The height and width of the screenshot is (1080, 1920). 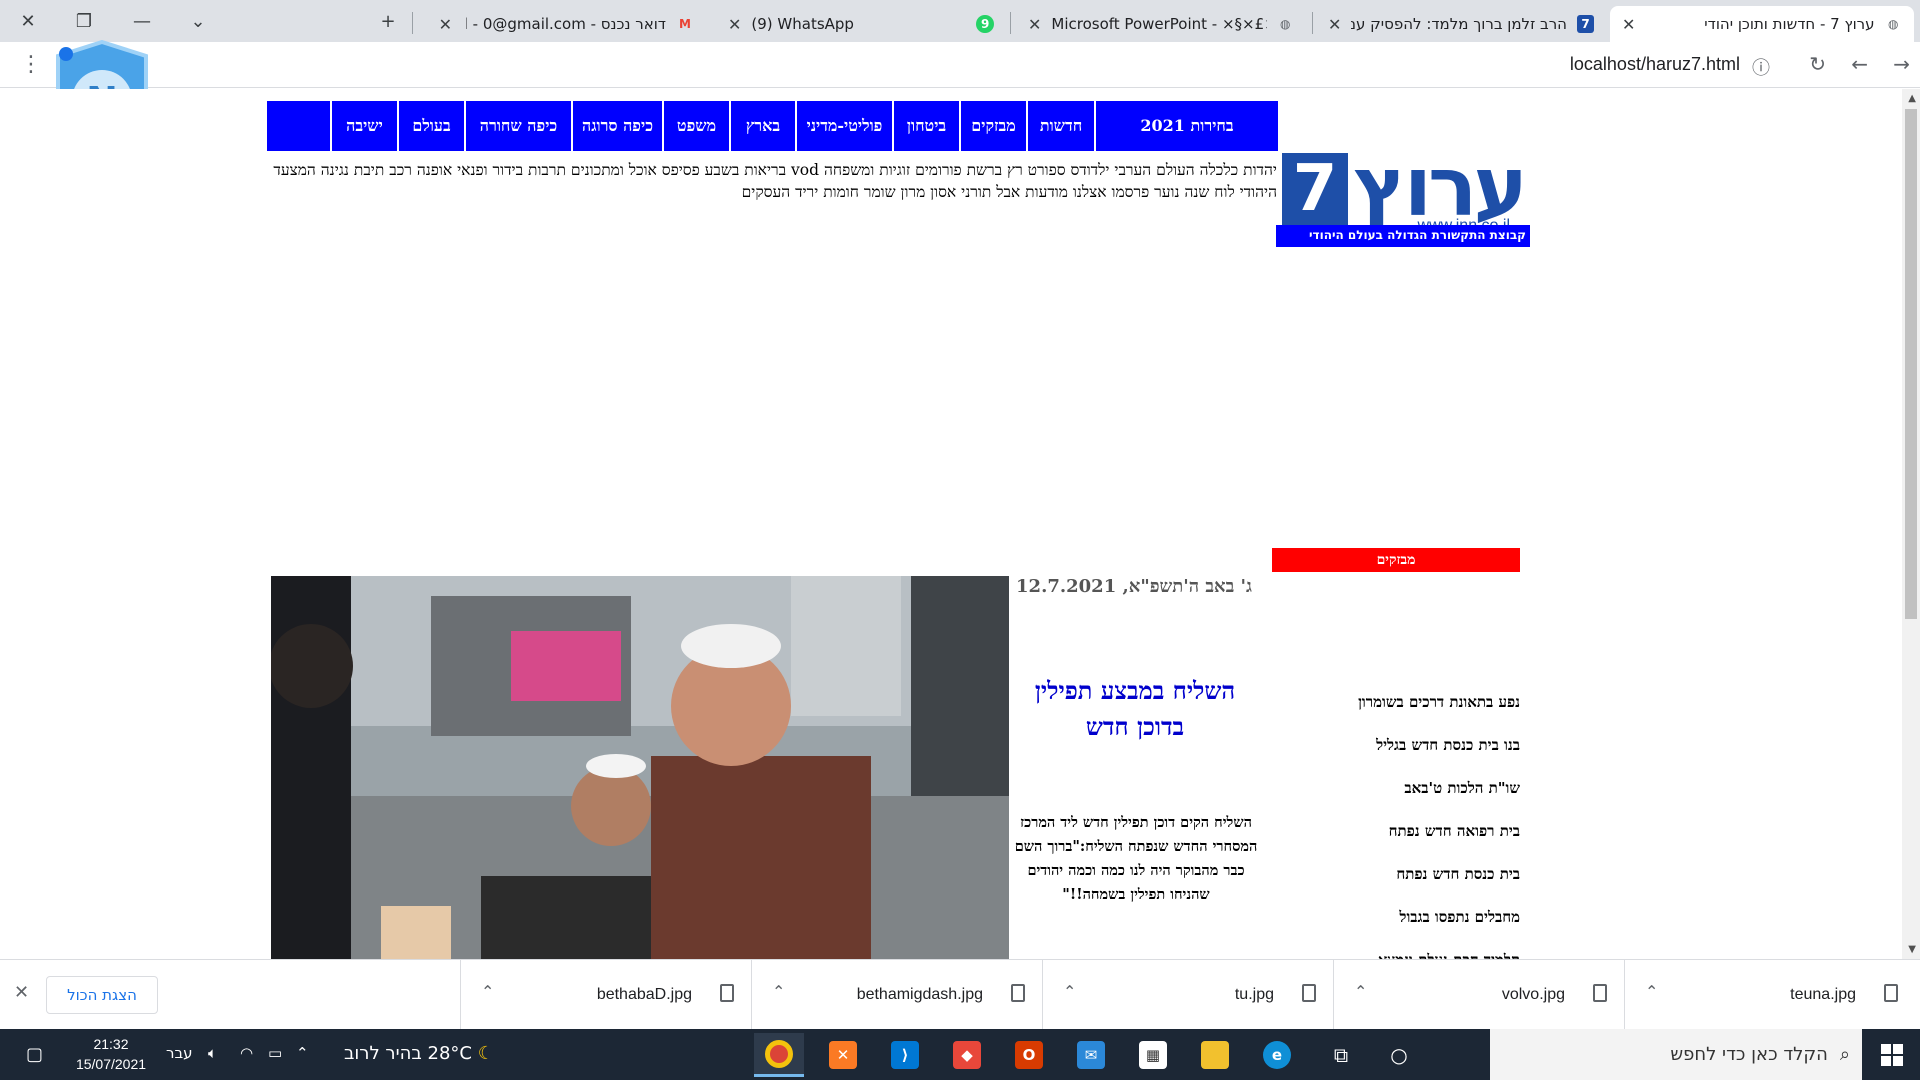 I want to click on office-app: O, so click(x=1029, y=1055).